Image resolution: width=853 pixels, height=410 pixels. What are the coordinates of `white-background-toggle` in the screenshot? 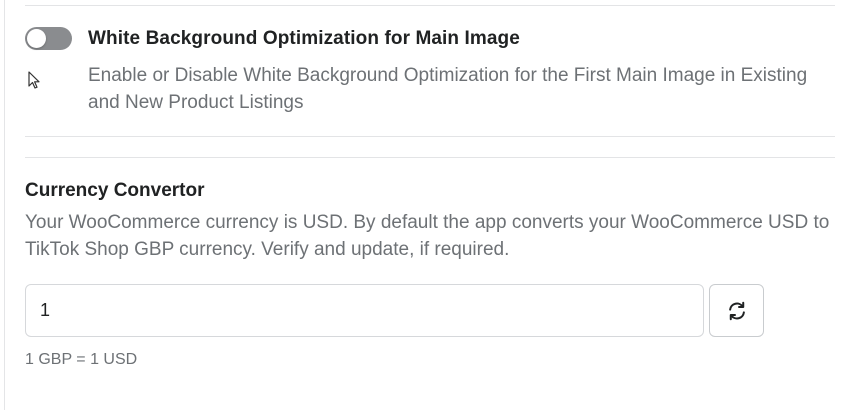 It's located at (48, 38).